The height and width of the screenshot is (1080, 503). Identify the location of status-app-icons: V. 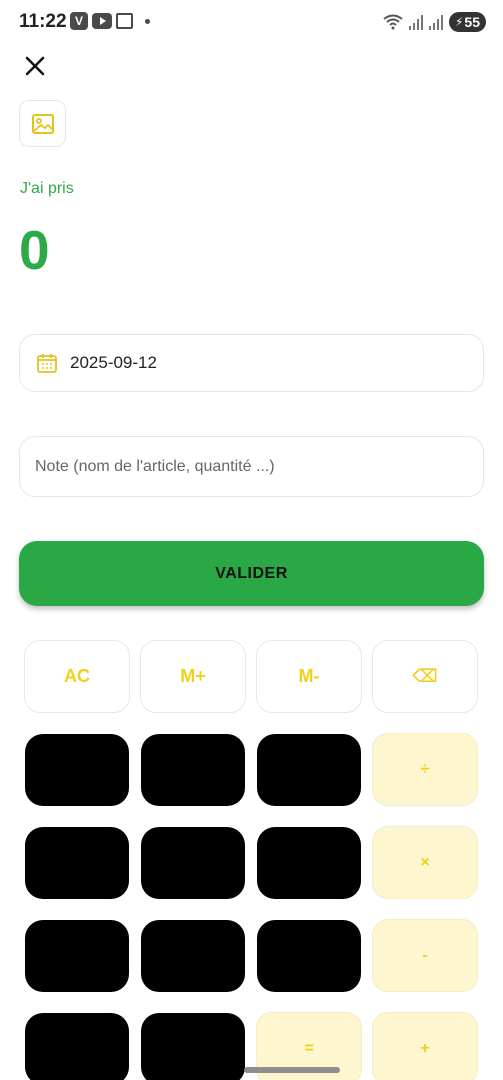
(110, 21).